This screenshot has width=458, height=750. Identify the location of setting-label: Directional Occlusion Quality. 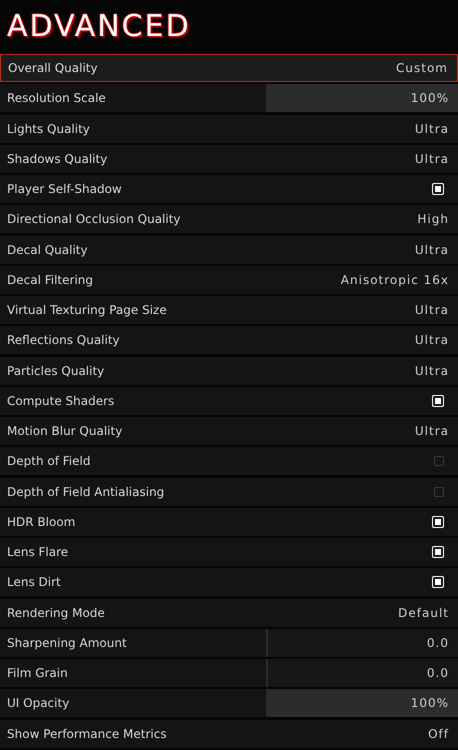
(93, 219).